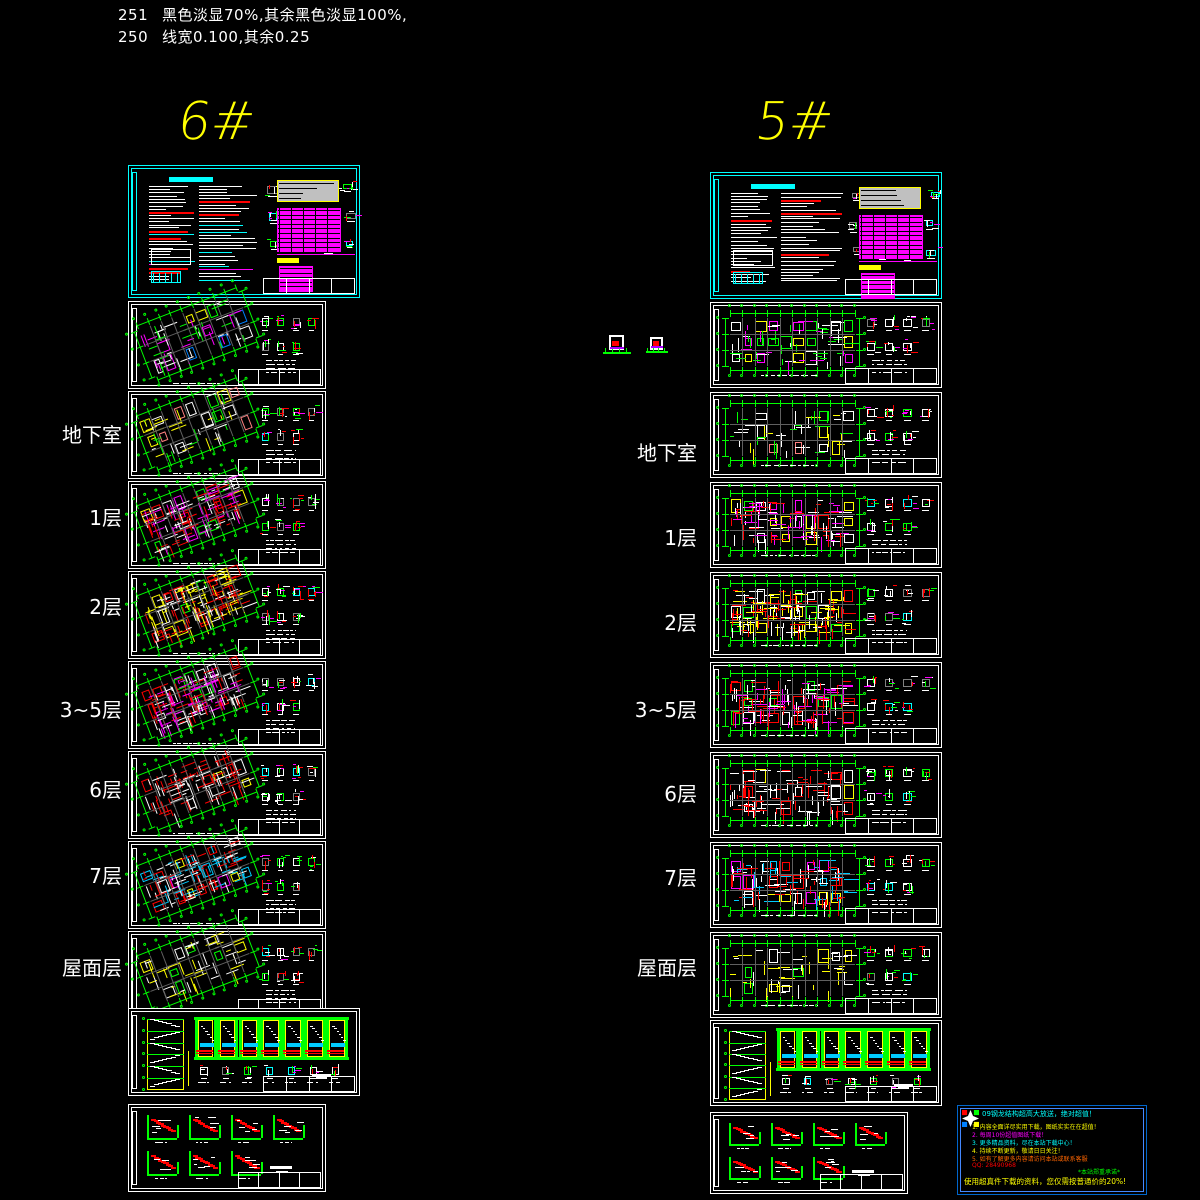 The image size is (1200, 1200). Describe the element at coordinates (826, 435) in the screenshot. I see `sheet-5-basement-plan` at that location.